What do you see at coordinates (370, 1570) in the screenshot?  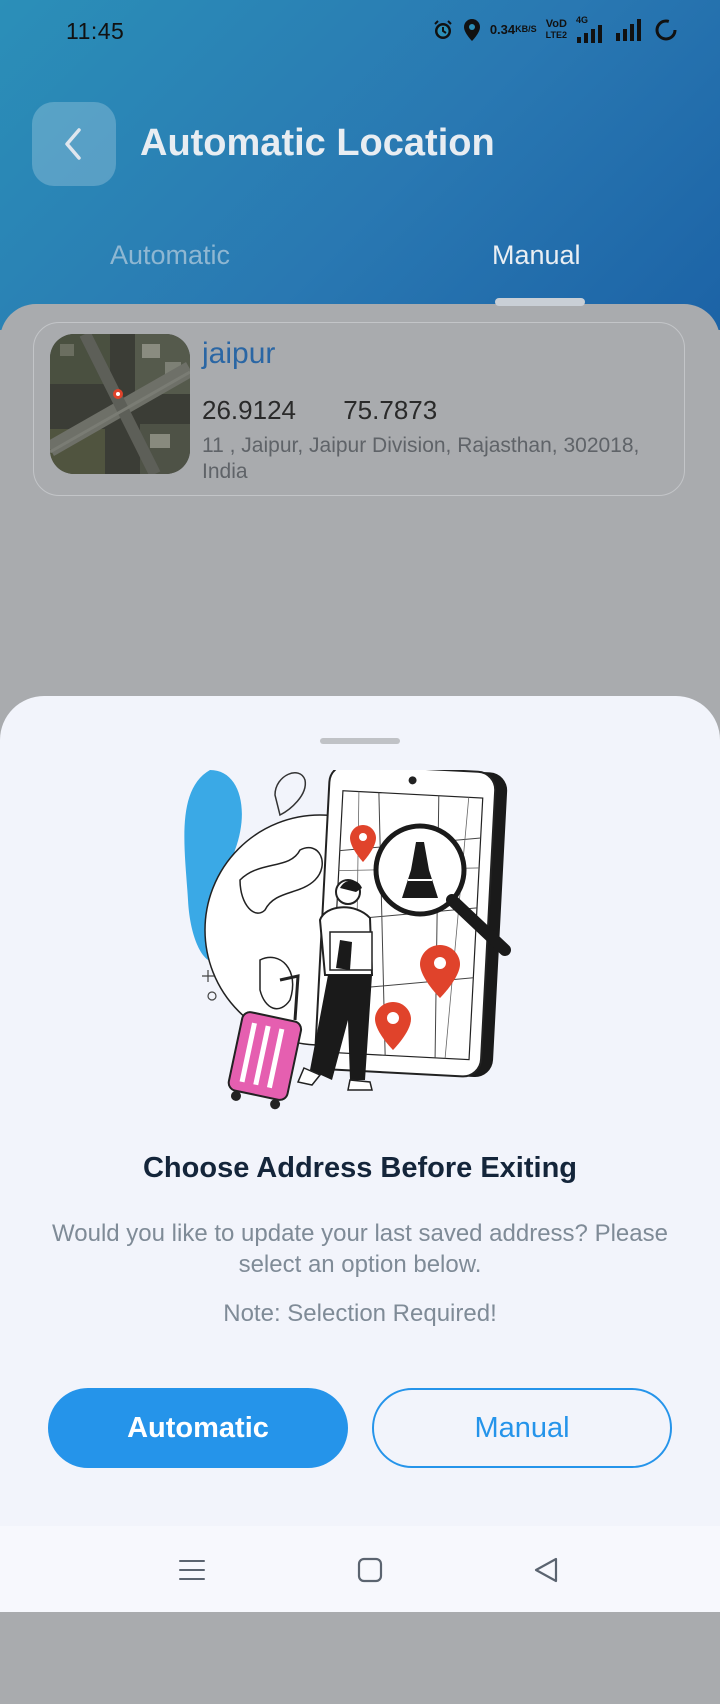 I see `home-icon` at bounding box center [370, 1570].